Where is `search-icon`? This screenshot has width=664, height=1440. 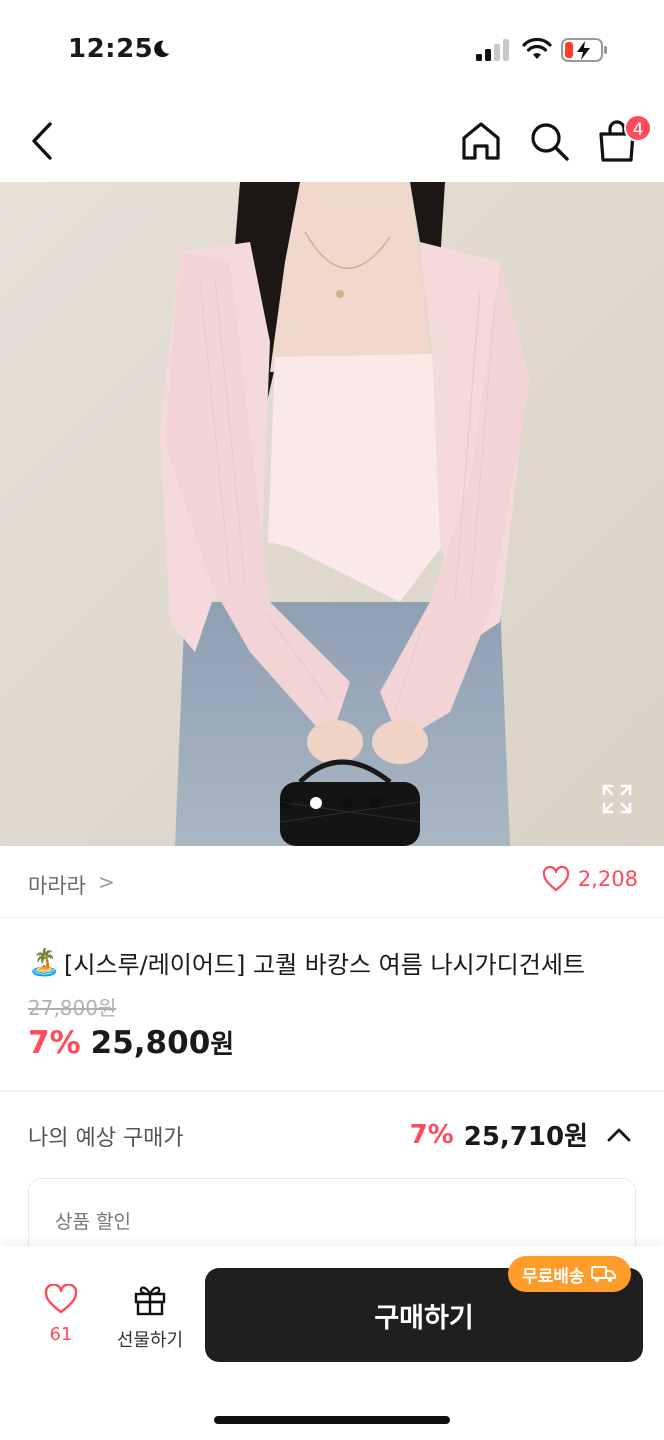 search-icon is located at coordinates (549, 141).